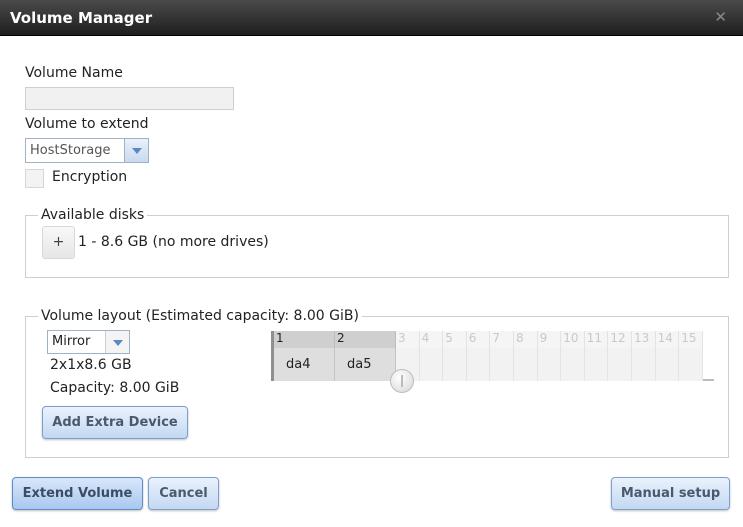  Describe the element at coordinates (173, 242) in the screenshot. I see `available-disks-summary: 1 - 8.6 GB (no more drives)` at that location.